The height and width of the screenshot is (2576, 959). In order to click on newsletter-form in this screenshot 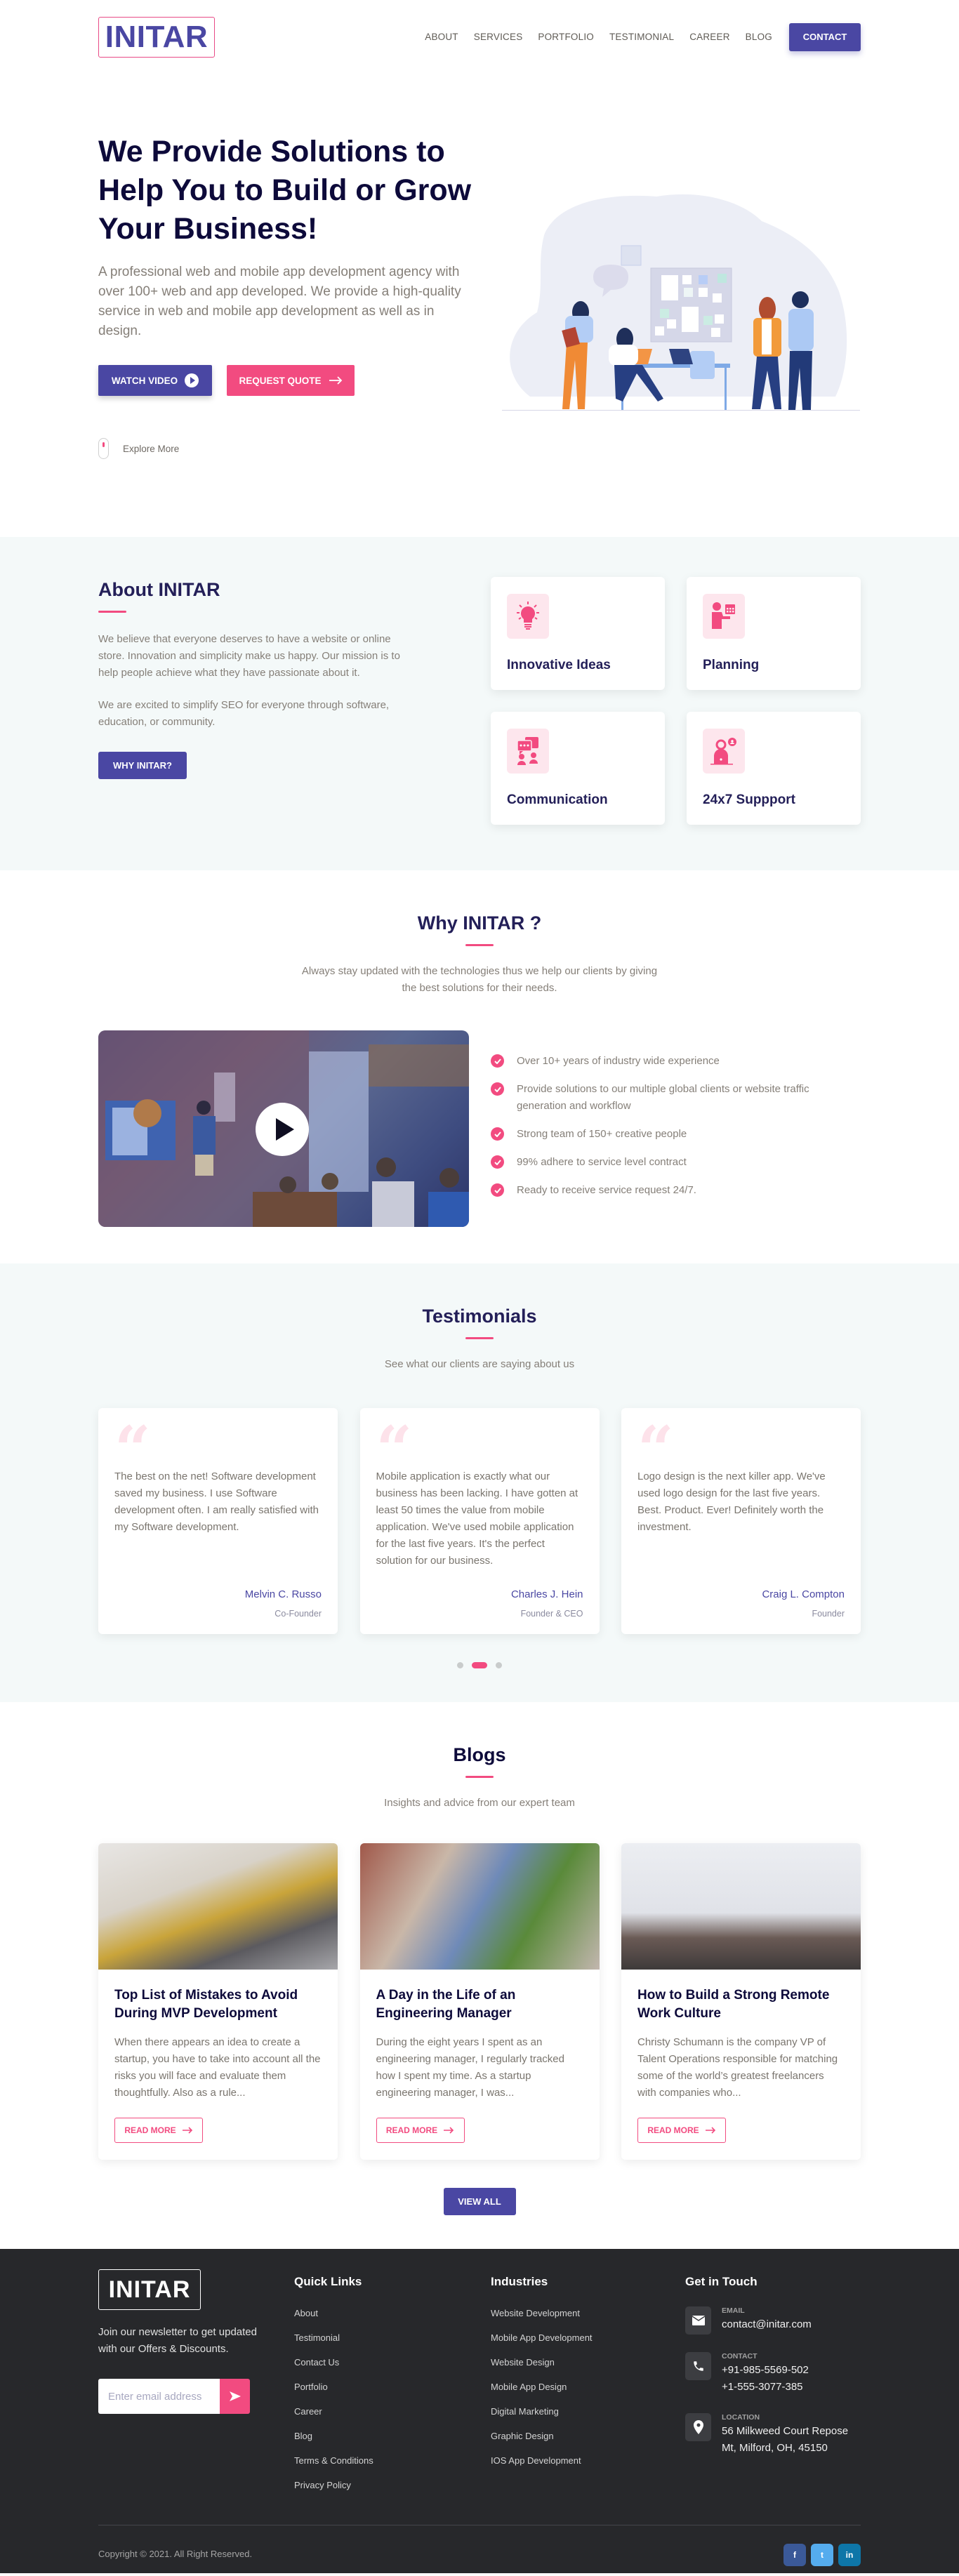, I will do `click(174, 2397)`.